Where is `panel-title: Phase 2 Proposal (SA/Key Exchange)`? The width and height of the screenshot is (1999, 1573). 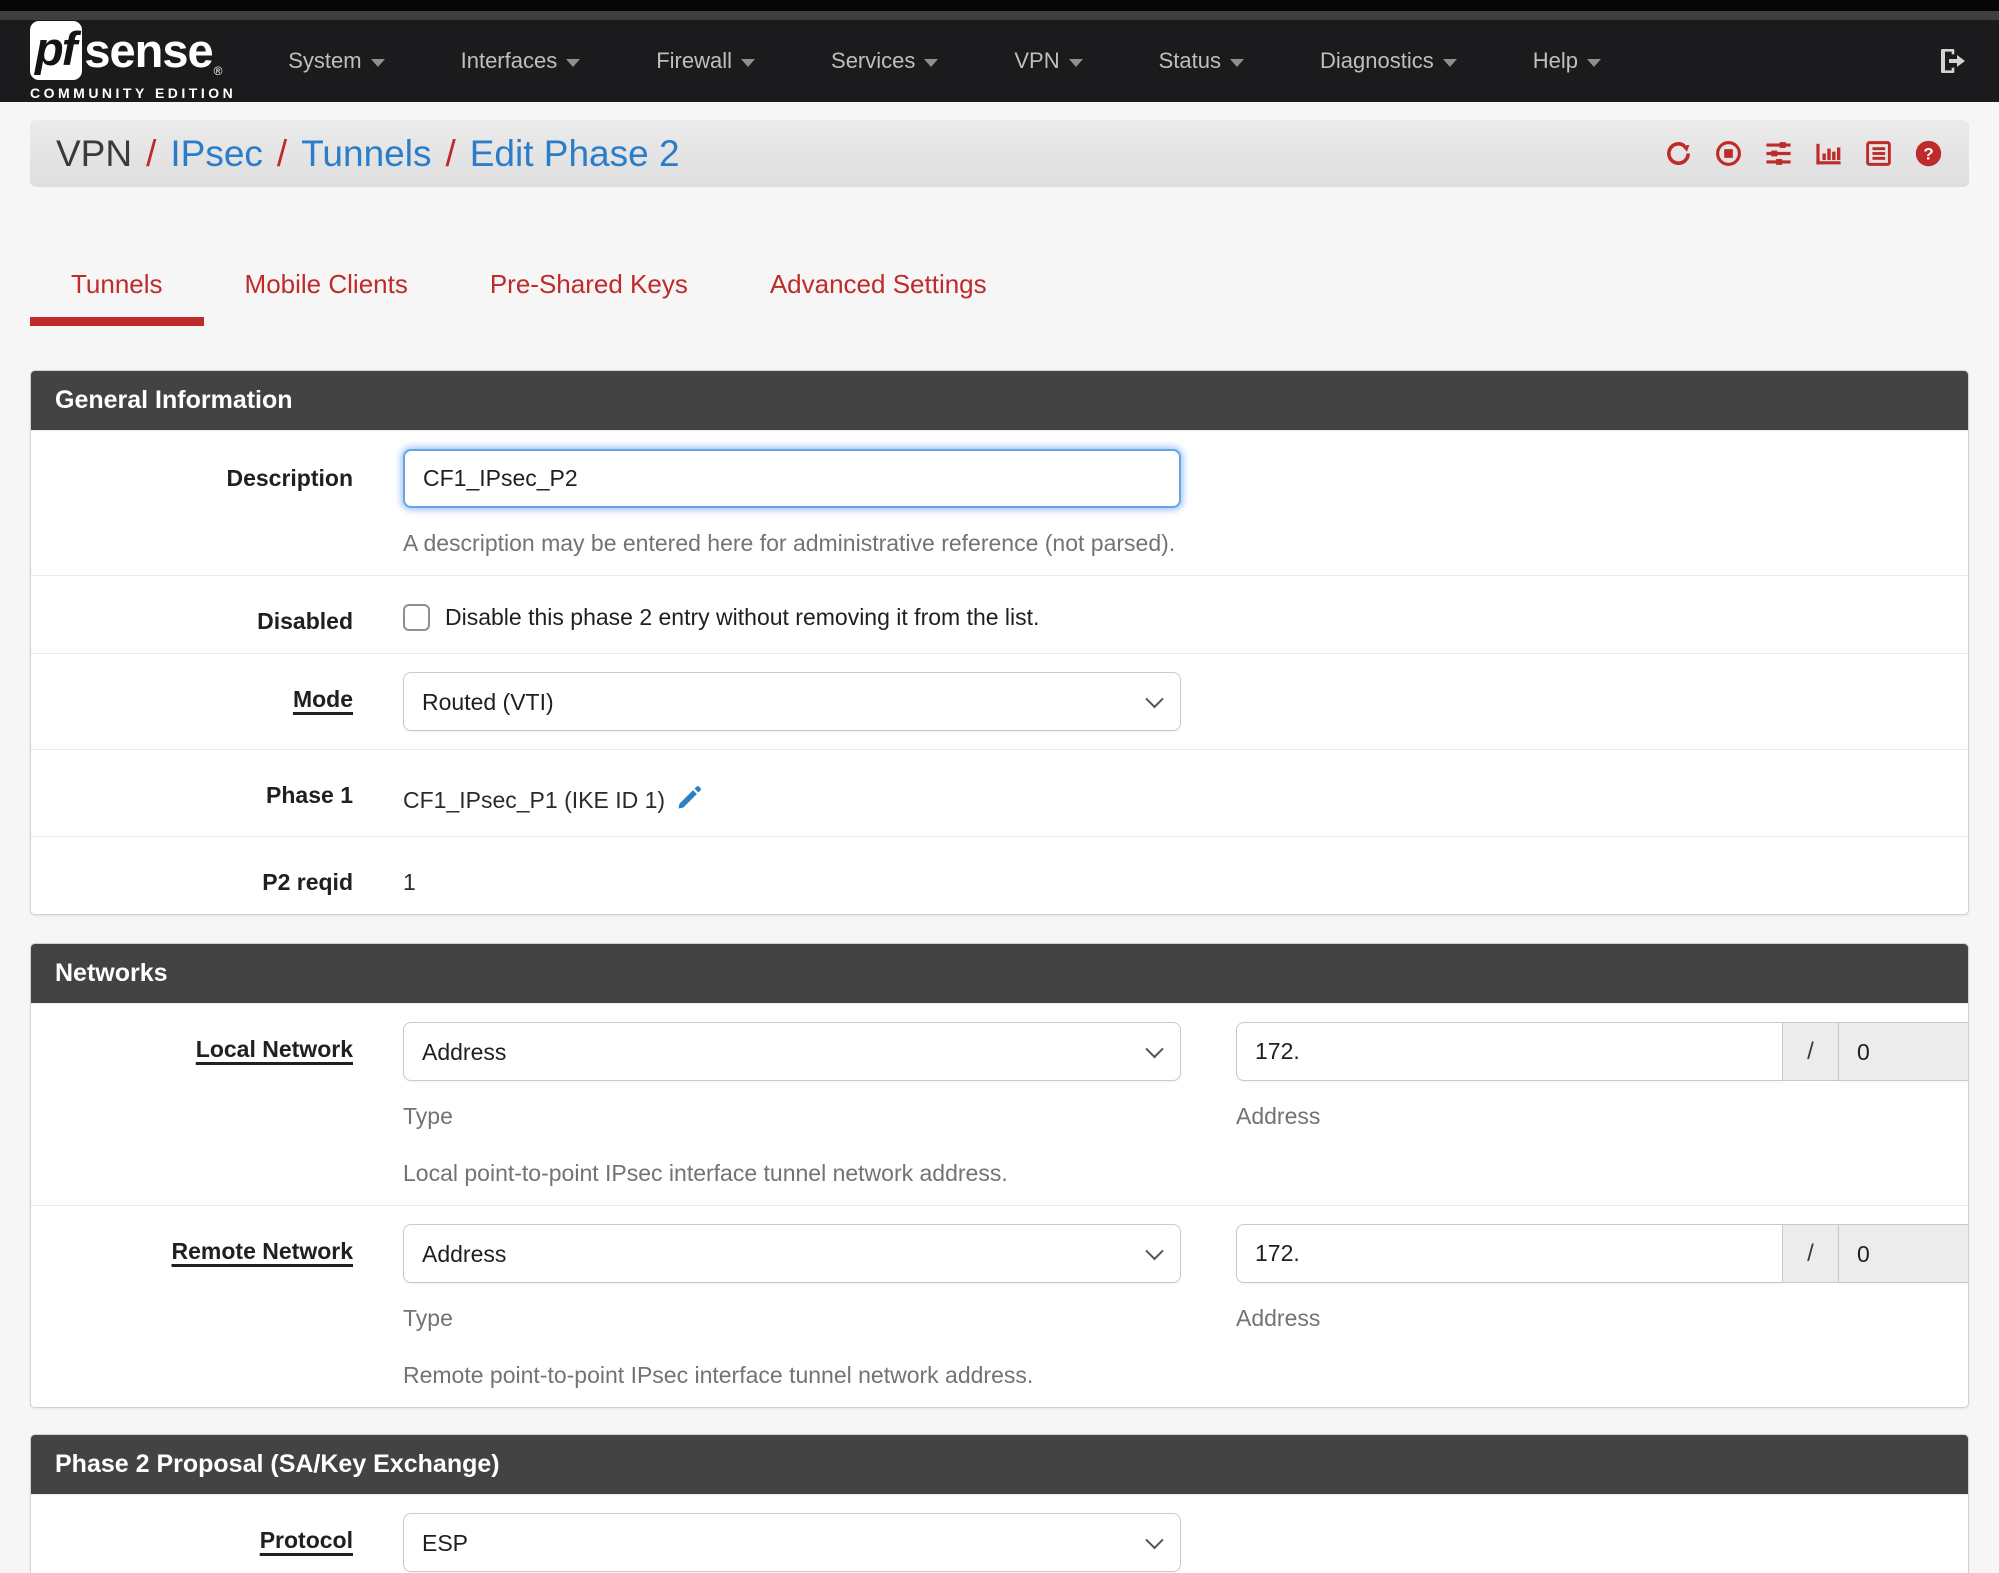
panel-title: Phase 2 Proposal (SA/Key Exchange) is located at coordinates (999, 1464).